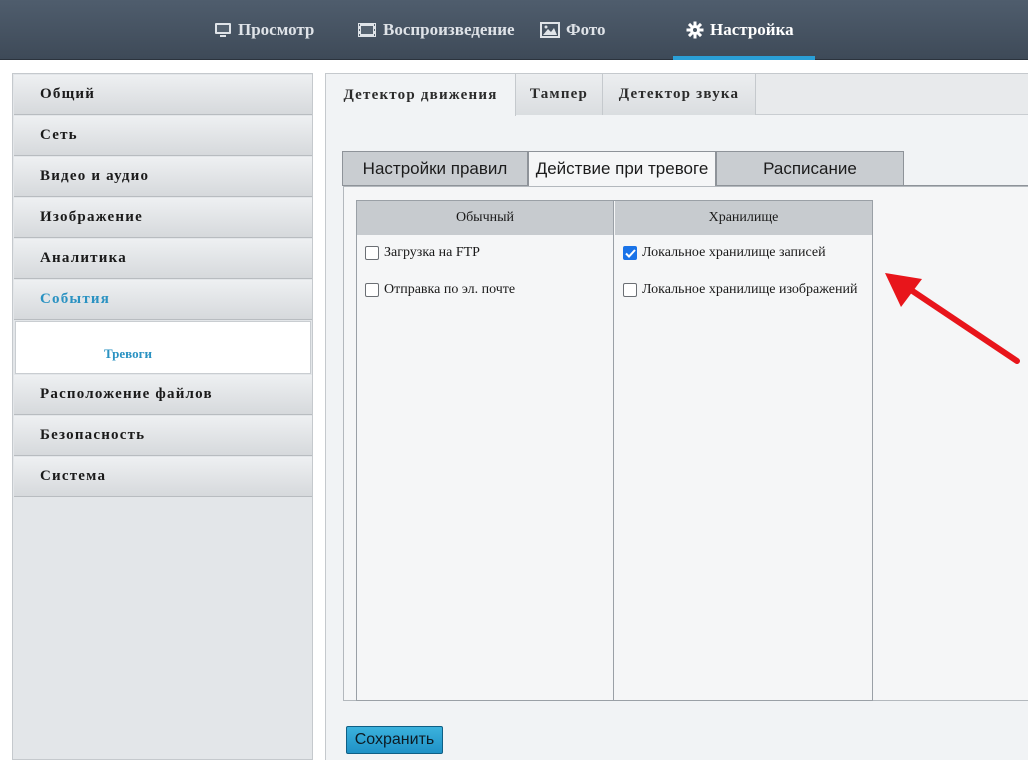 This screenshot has height=760, width=1028. What do you see at coordinates (372, 290) in the screenshot?
I see `email-checkbox` at bounding box center [372, 290].